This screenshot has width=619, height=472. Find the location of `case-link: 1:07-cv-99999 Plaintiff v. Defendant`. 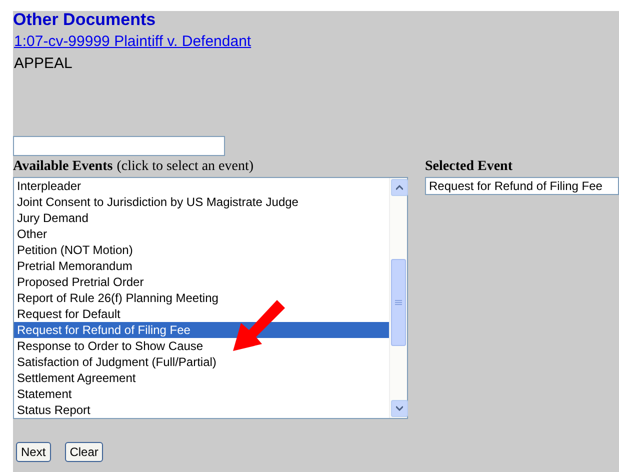

case-link: 1:07-cv-99999 Plaintiff v. Defendant is located at coordinates (133, 41).